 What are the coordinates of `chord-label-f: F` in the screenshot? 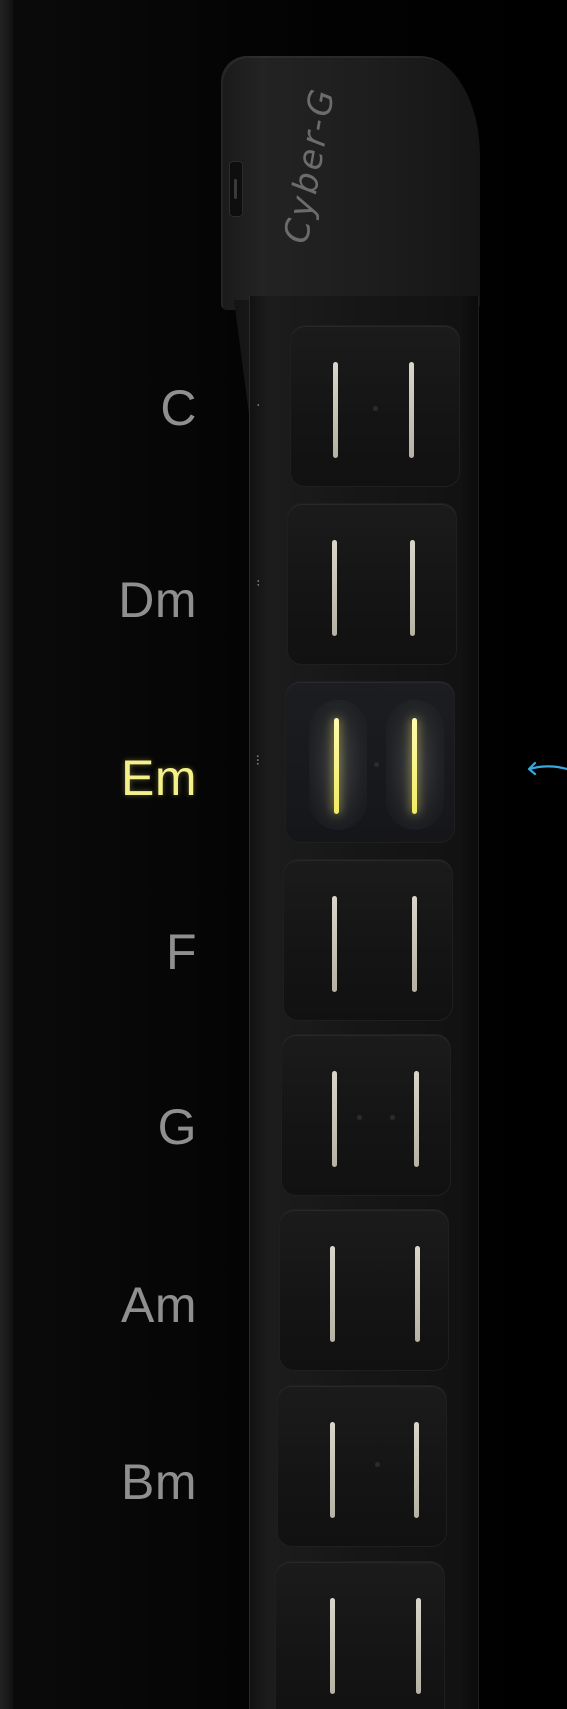 It's located at (112, 952).